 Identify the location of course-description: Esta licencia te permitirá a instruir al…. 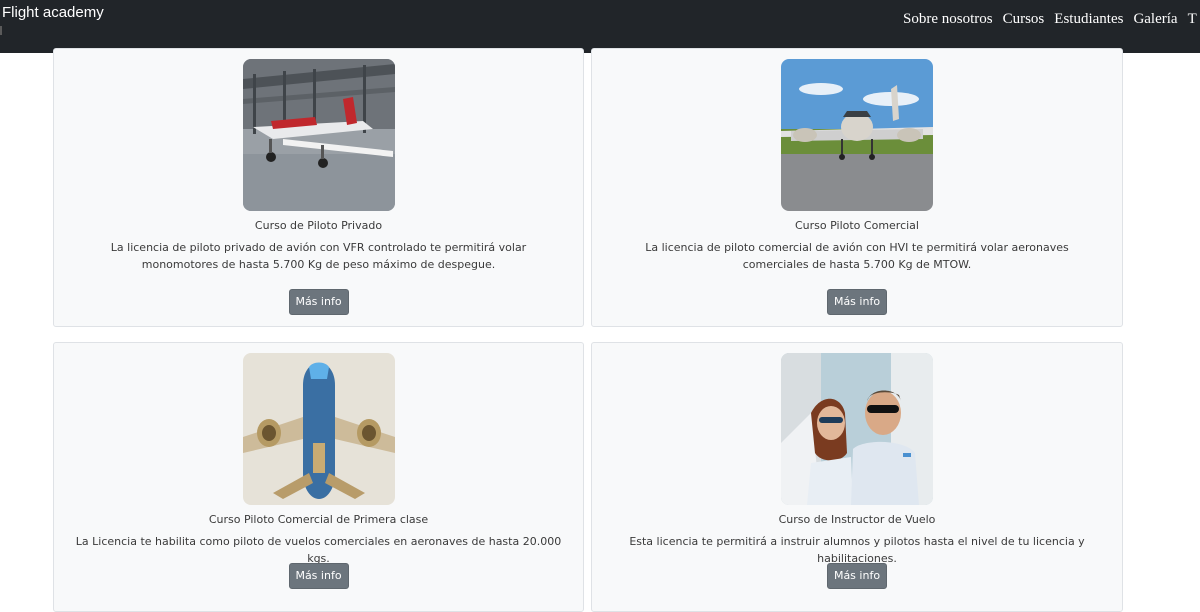
(857, 550).